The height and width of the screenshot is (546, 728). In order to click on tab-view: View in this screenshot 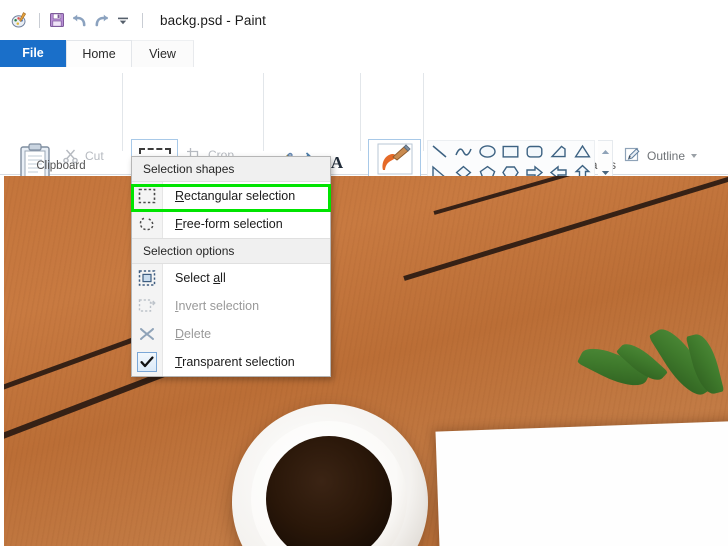, I will do `click(163, 53)`.